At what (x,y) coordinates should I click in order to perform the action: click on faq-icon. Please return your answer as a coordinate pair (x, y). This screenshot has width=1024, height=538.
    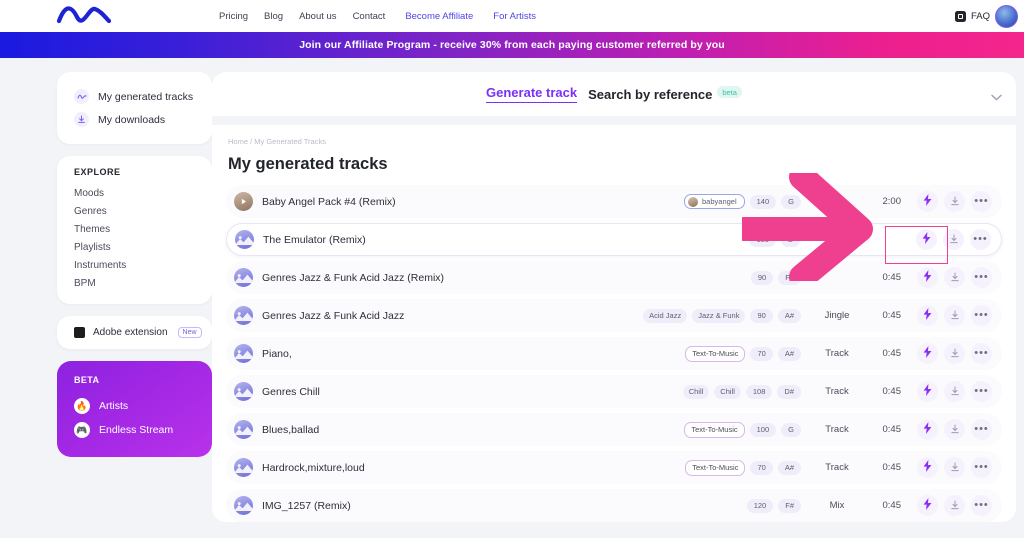
    Looking at the image, I should click on (960, 16).